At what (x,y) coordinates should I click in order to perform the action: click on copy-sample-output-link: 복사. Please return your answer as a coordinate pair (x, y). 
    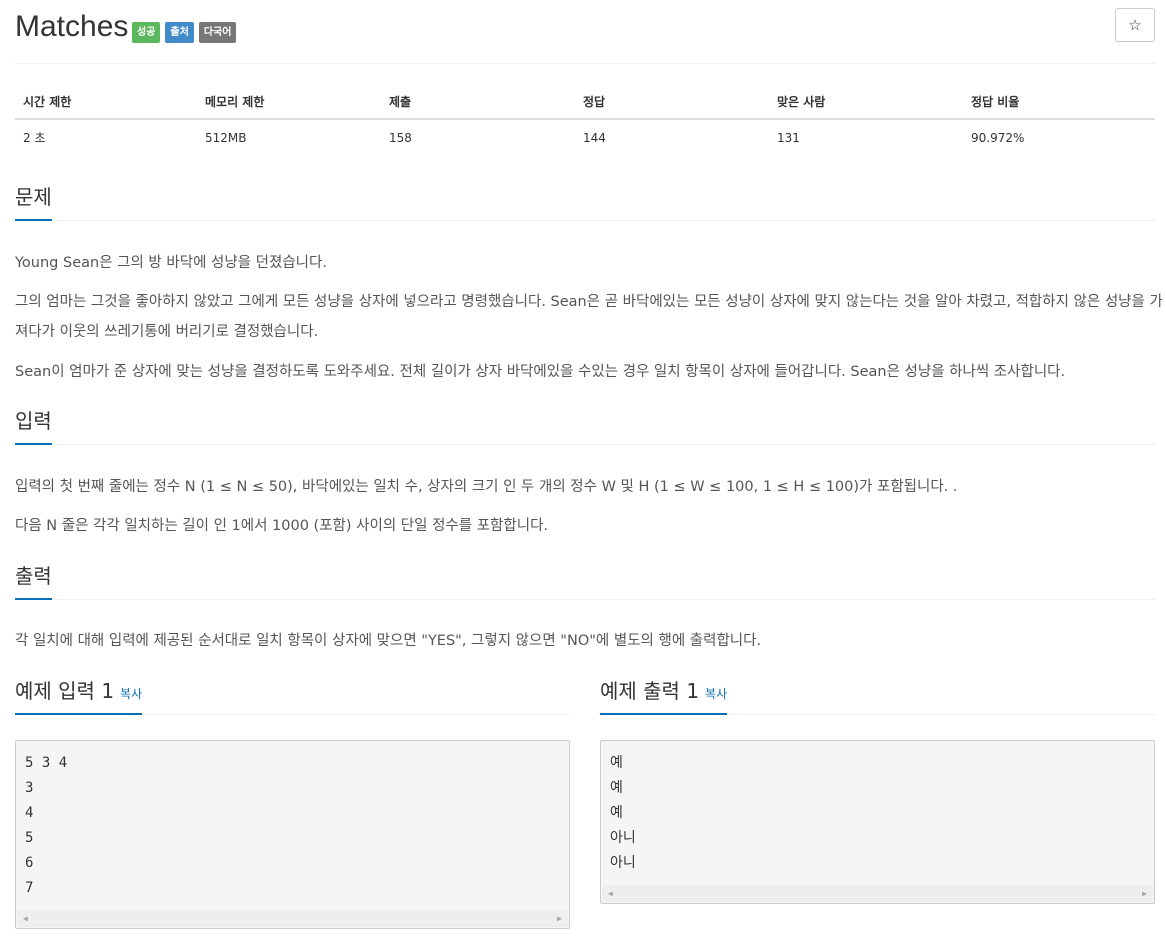
    Looking at the image, I should click on (716, 694).